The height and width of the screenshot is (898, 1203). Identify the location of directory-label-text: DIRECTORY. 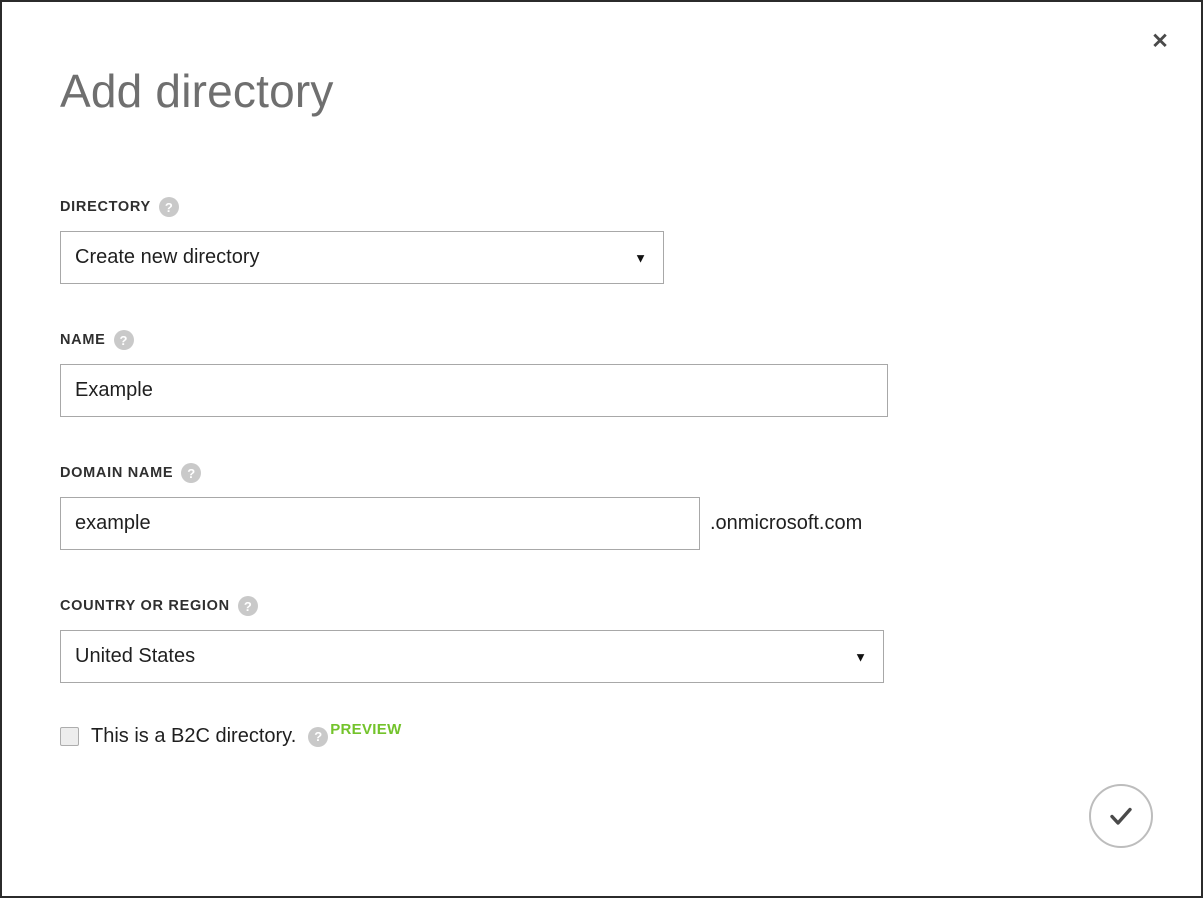
(105, 207).